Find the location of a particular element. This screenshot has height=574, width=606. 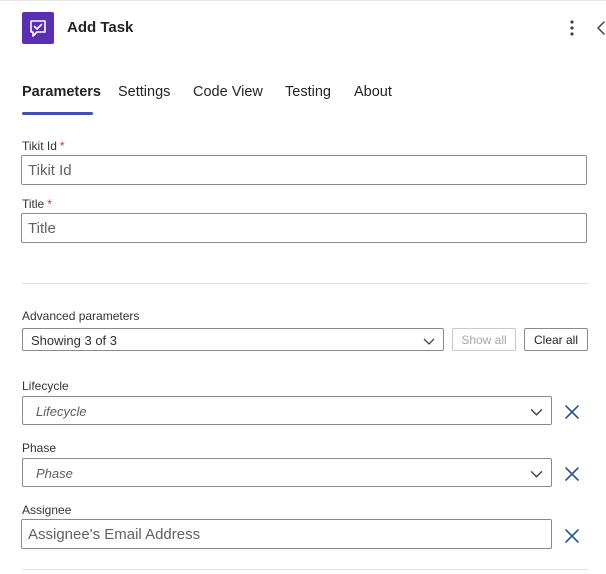

tikit-id-label: Tikit Id * is located at coordinates (43, 146).